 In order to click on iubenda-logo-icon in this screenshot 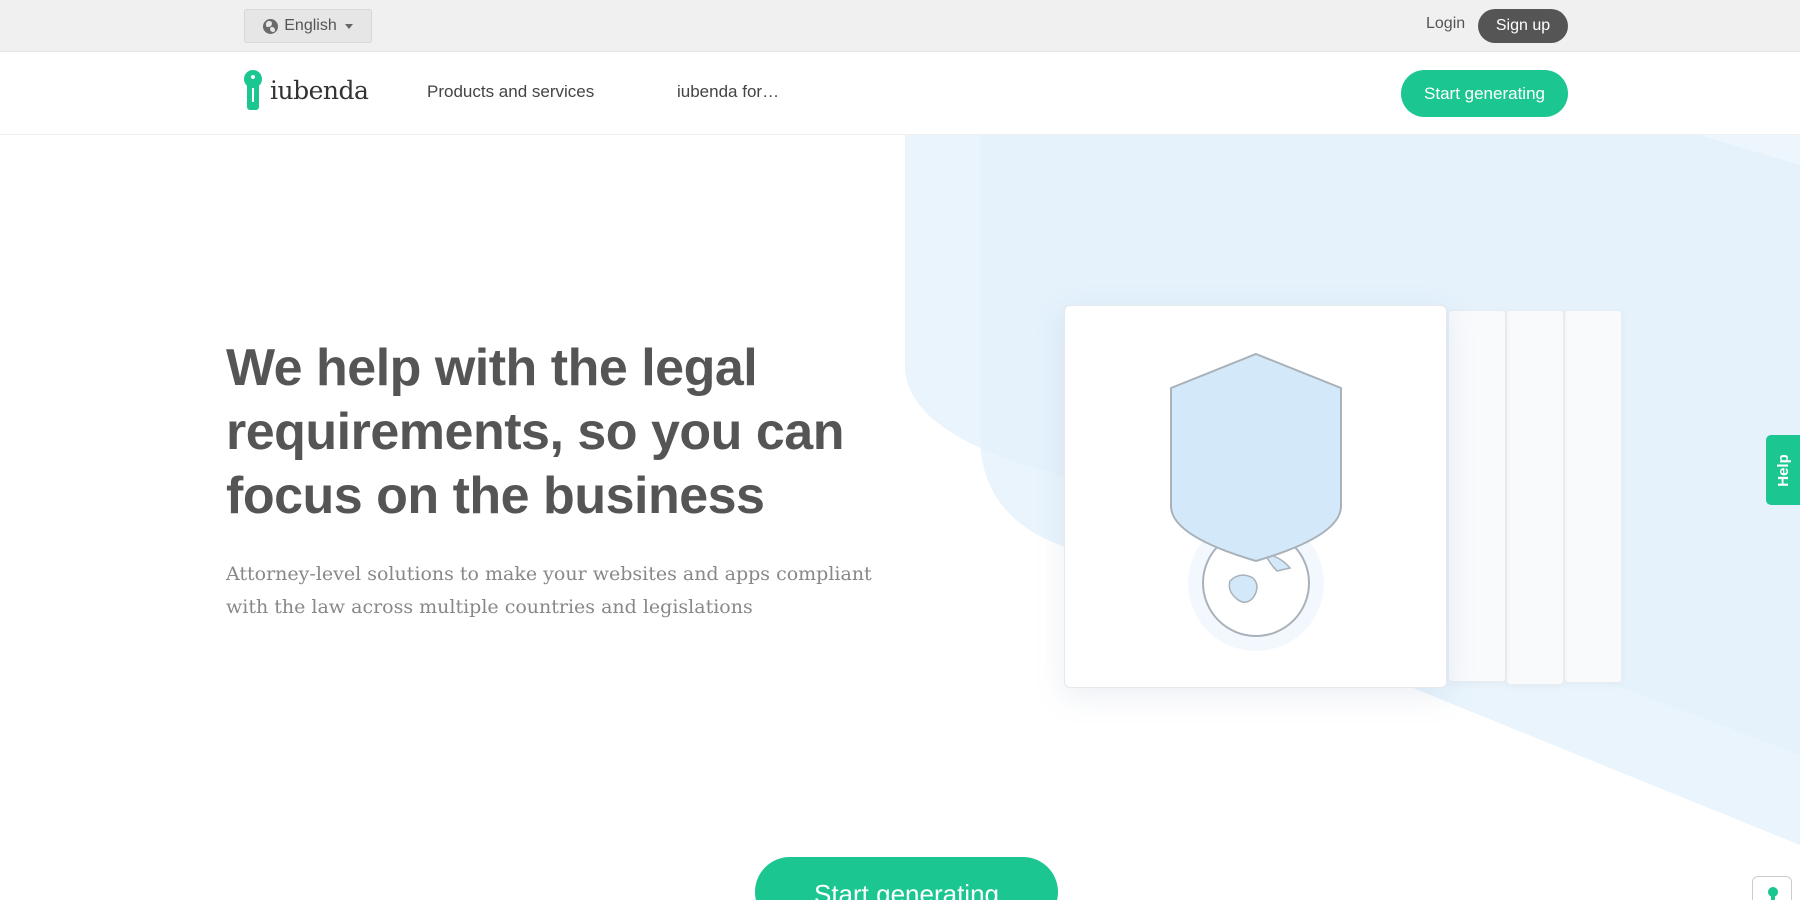, I will do `click(253, 90)`.